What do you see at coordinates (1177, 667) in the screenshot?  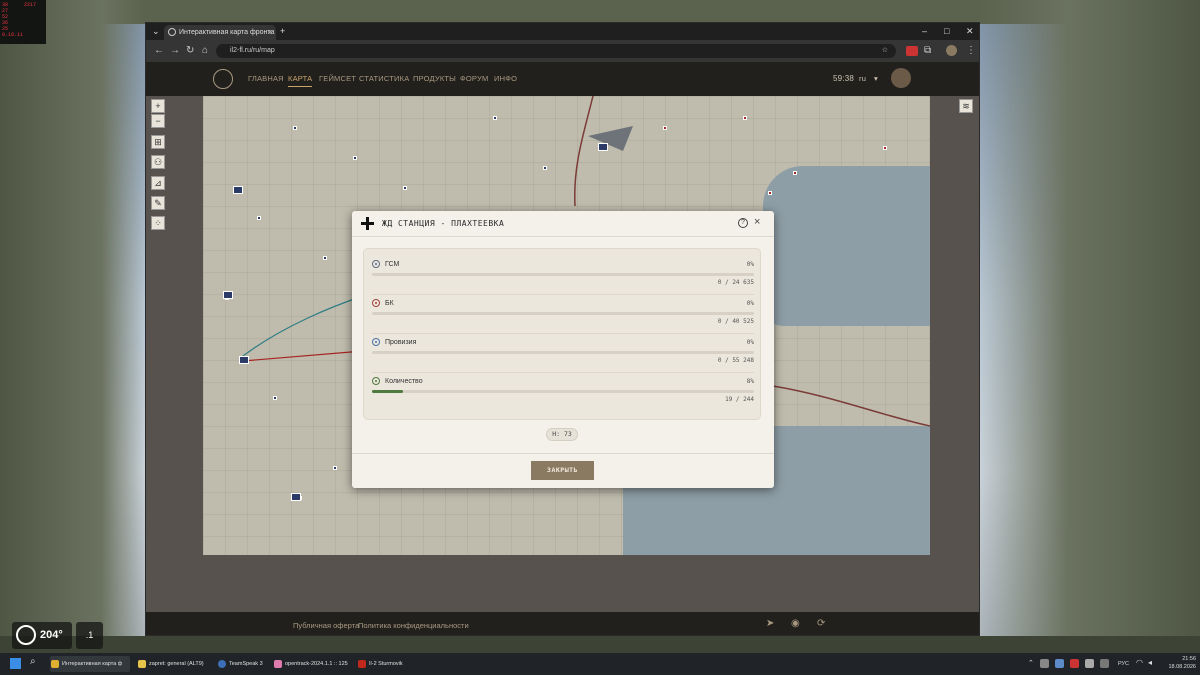 I see `clock-date: 18.08.2026` at bounding box center [1177, 667].